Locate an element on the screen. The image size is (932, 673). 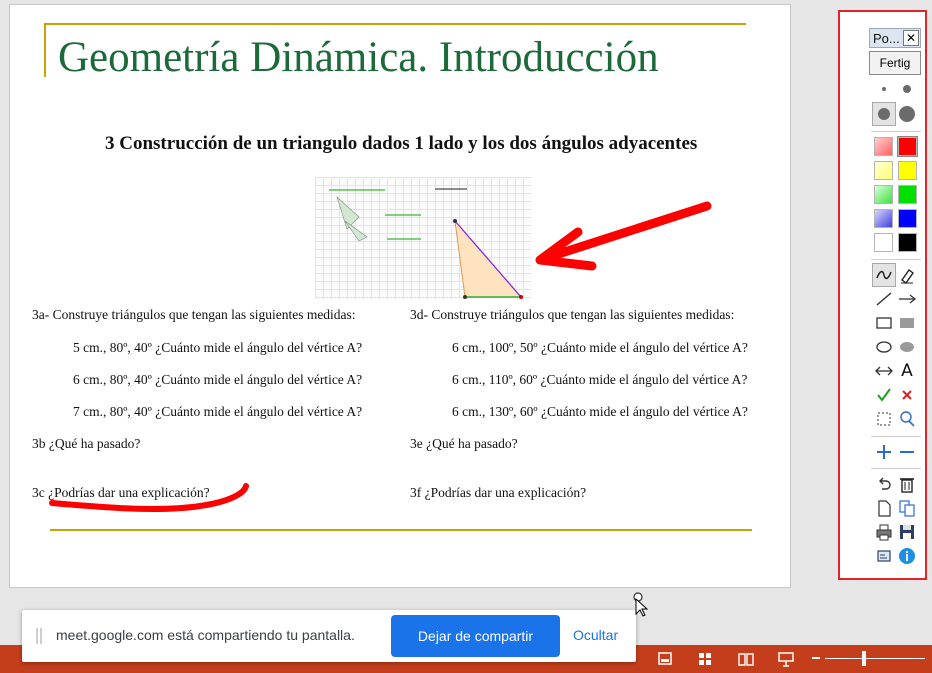
hide-button: Ocultar is located at coordinates (595, 635).